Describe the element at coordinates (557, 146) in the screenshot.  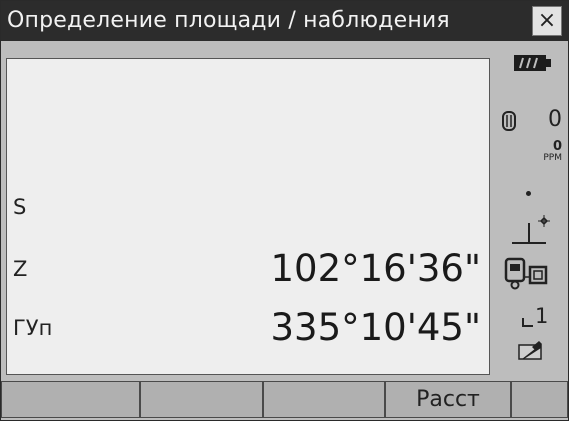
I see `ppm-value: 0` at that location.